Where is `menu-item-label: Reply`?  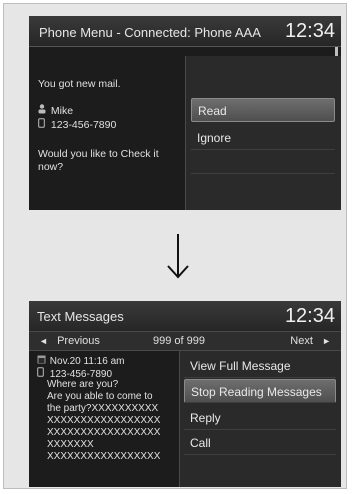
menu-item-label: Reply is located at coordinates (205, 418).